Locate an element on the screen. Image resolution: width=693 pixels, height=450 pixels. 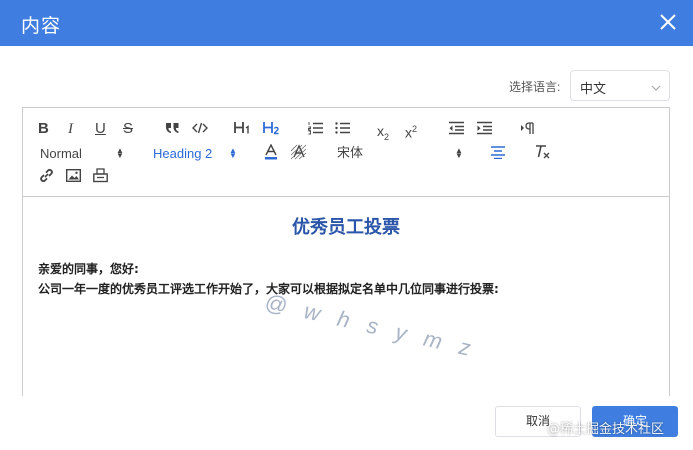
align-center-icon is located at coordinates (498, 152).